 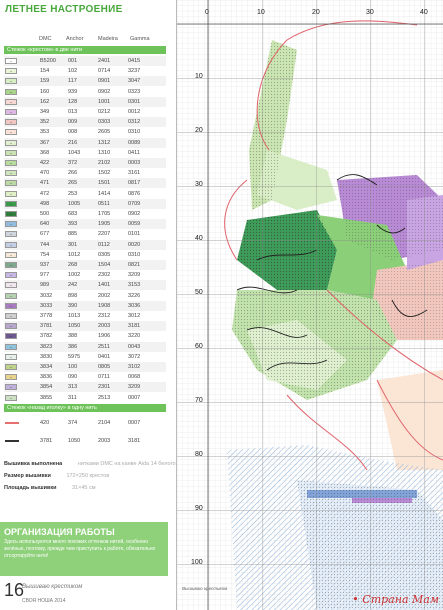 What do you see at coordinates (134, 254) in the screenshot?
I see `cell-gamma: 0310` at bounding box center [134, 254].